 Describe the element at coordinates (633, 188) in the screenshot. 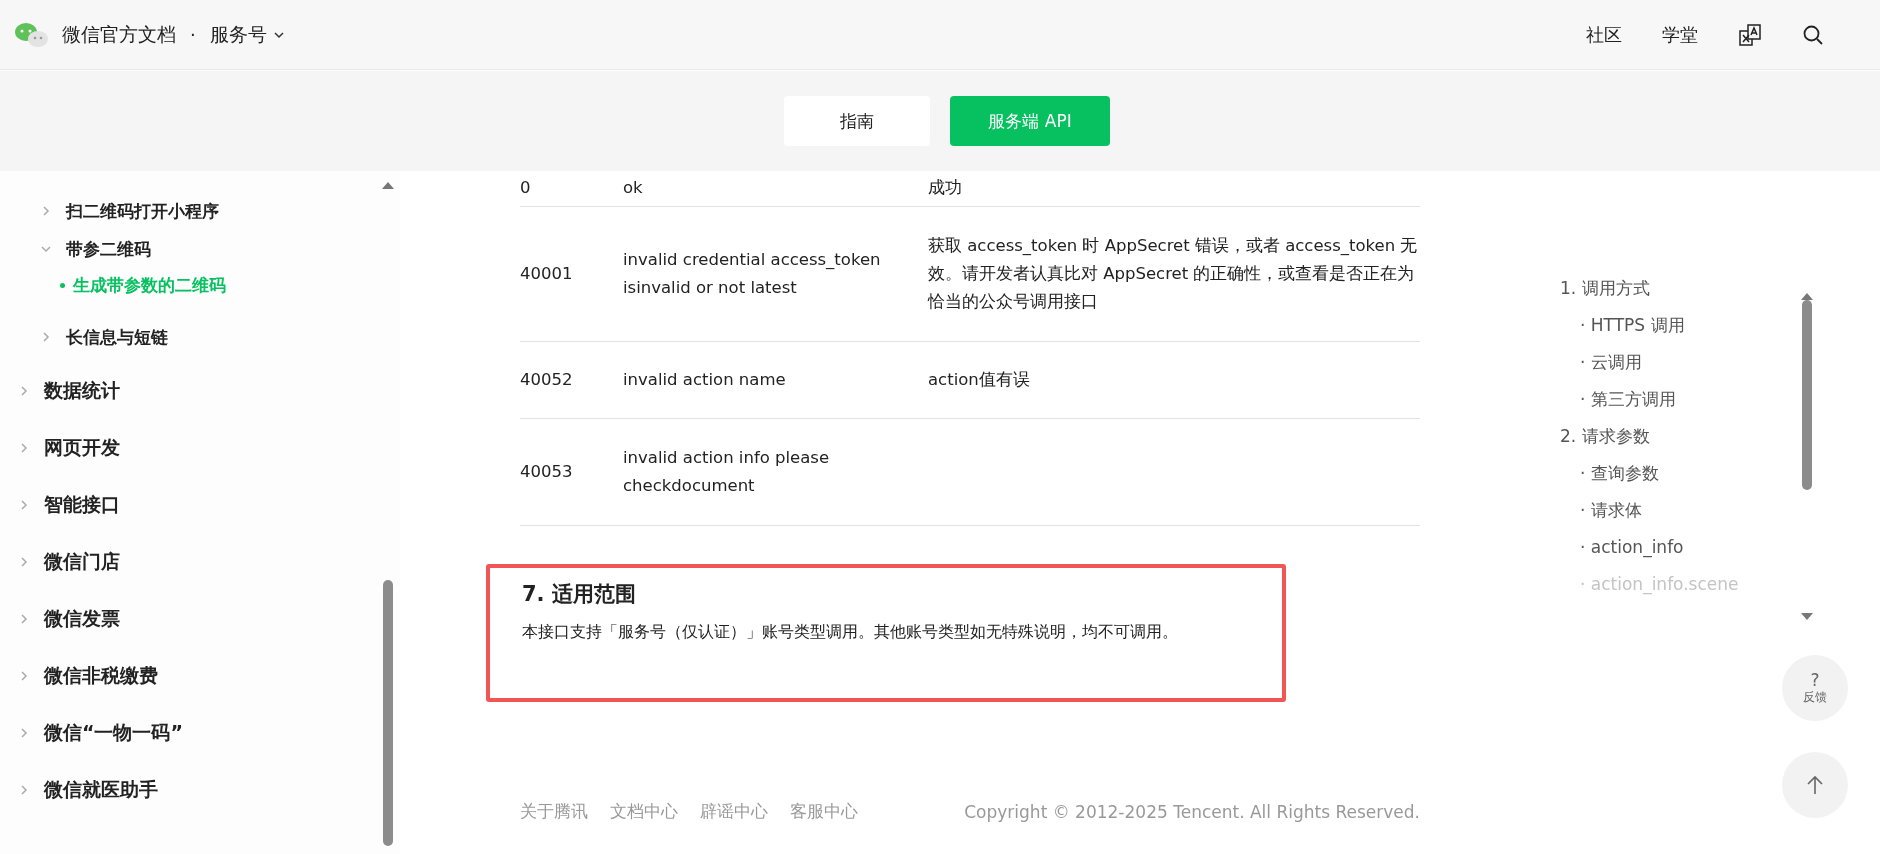

I see `table-cell-text: ok` at that location.